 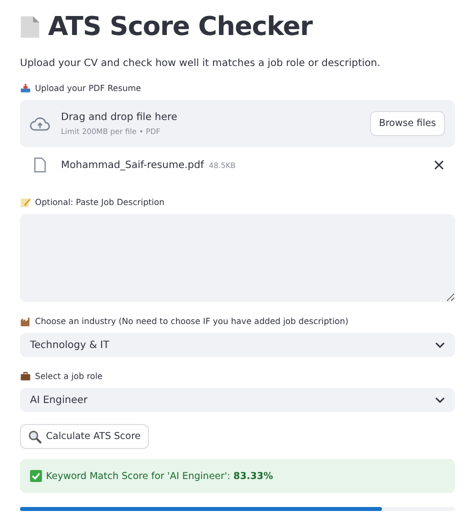 What do you see at coordinates (99, 202) in the screenshot?
I see `field-label: Optional: Paste Job Description` at bounding box center [99, 202].